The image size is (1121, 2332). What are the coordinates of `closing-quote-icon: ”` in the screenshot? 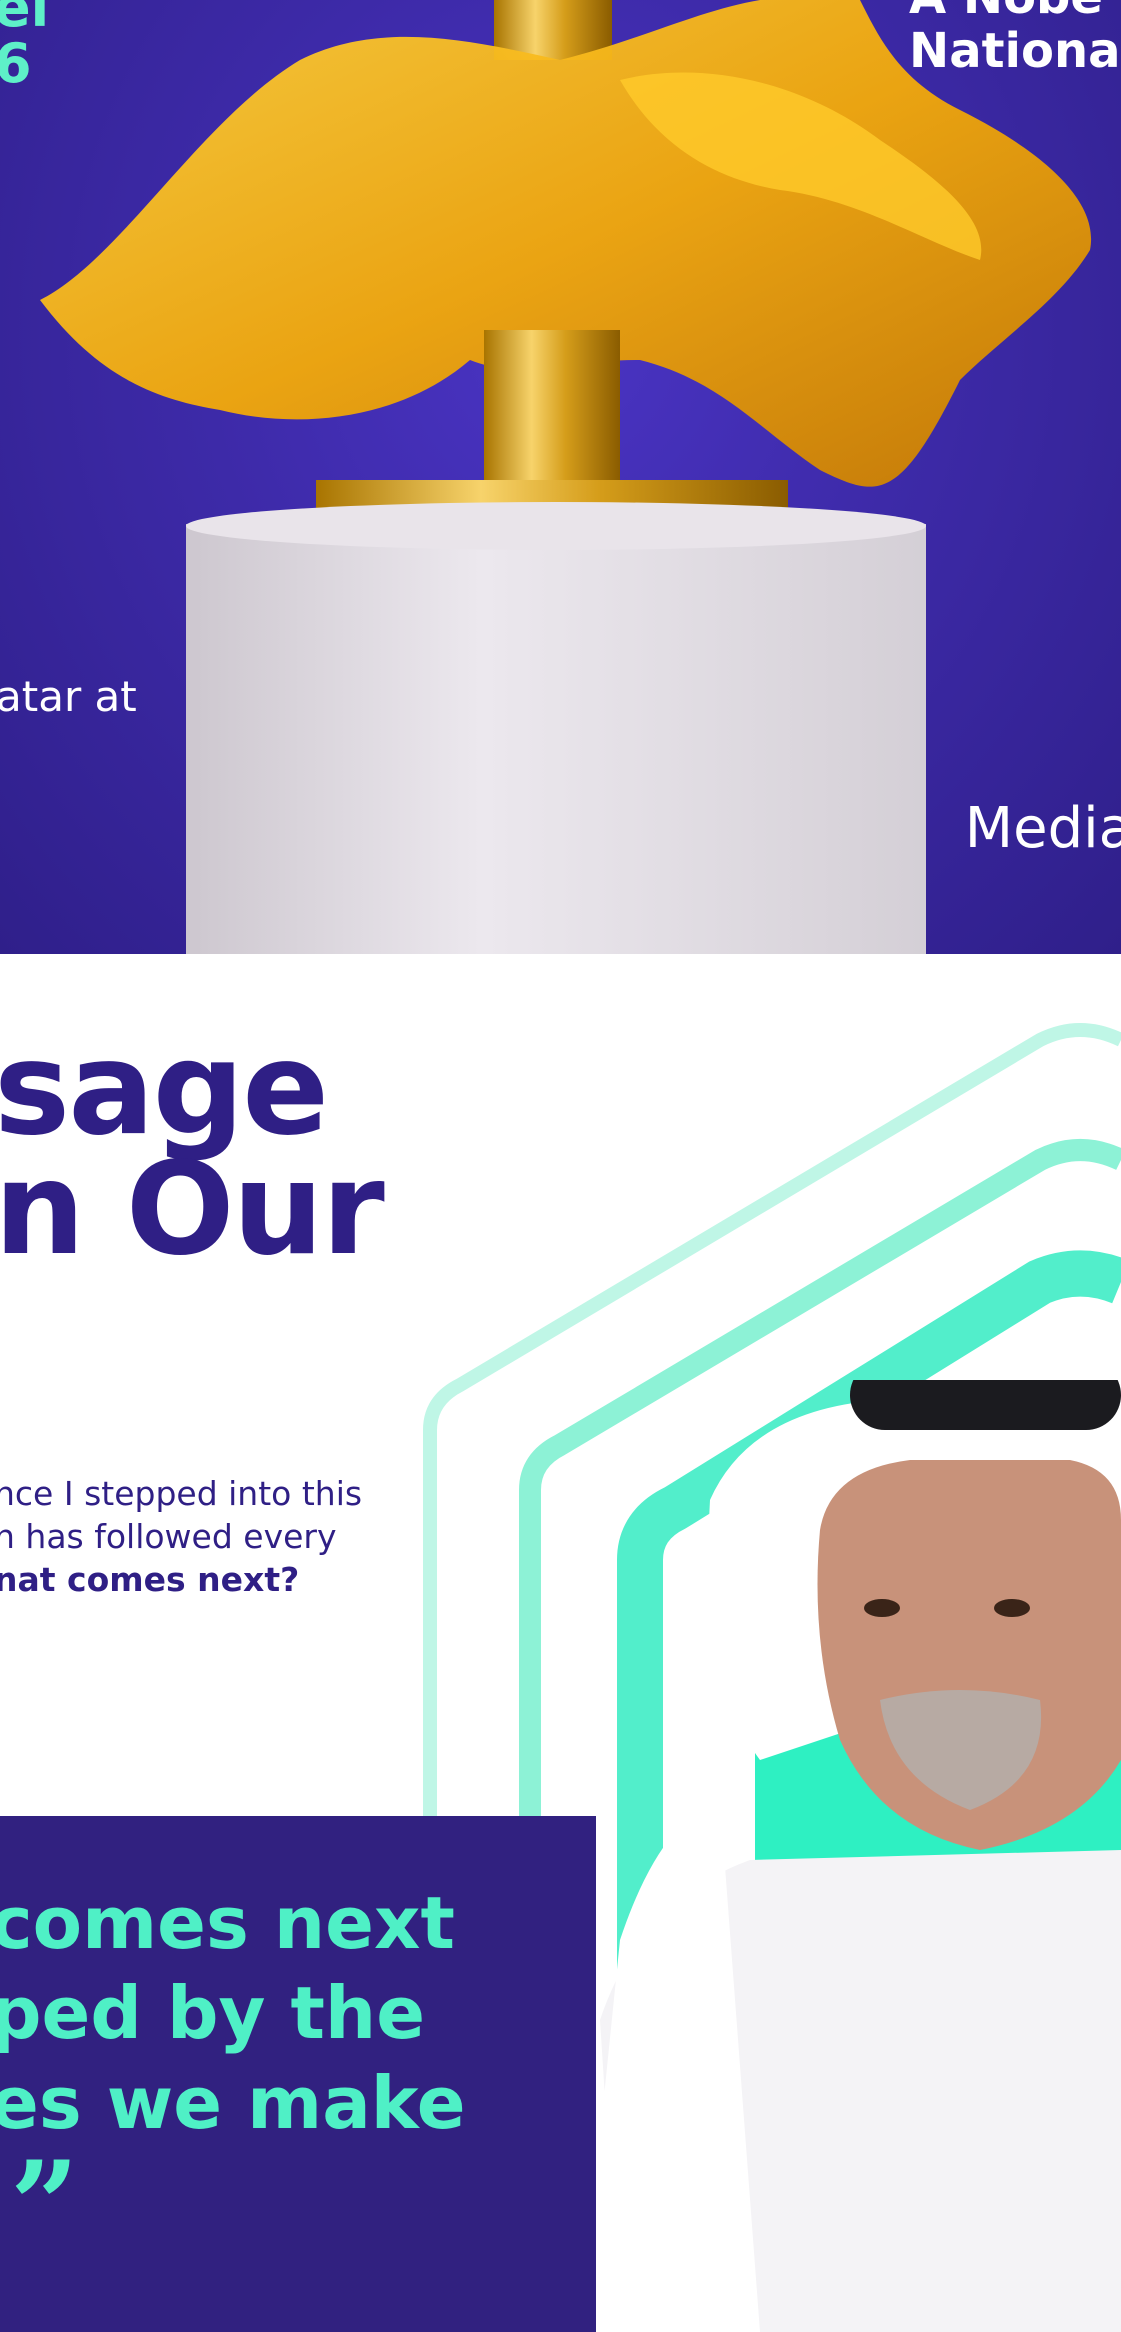 It's located at (45, 2205).